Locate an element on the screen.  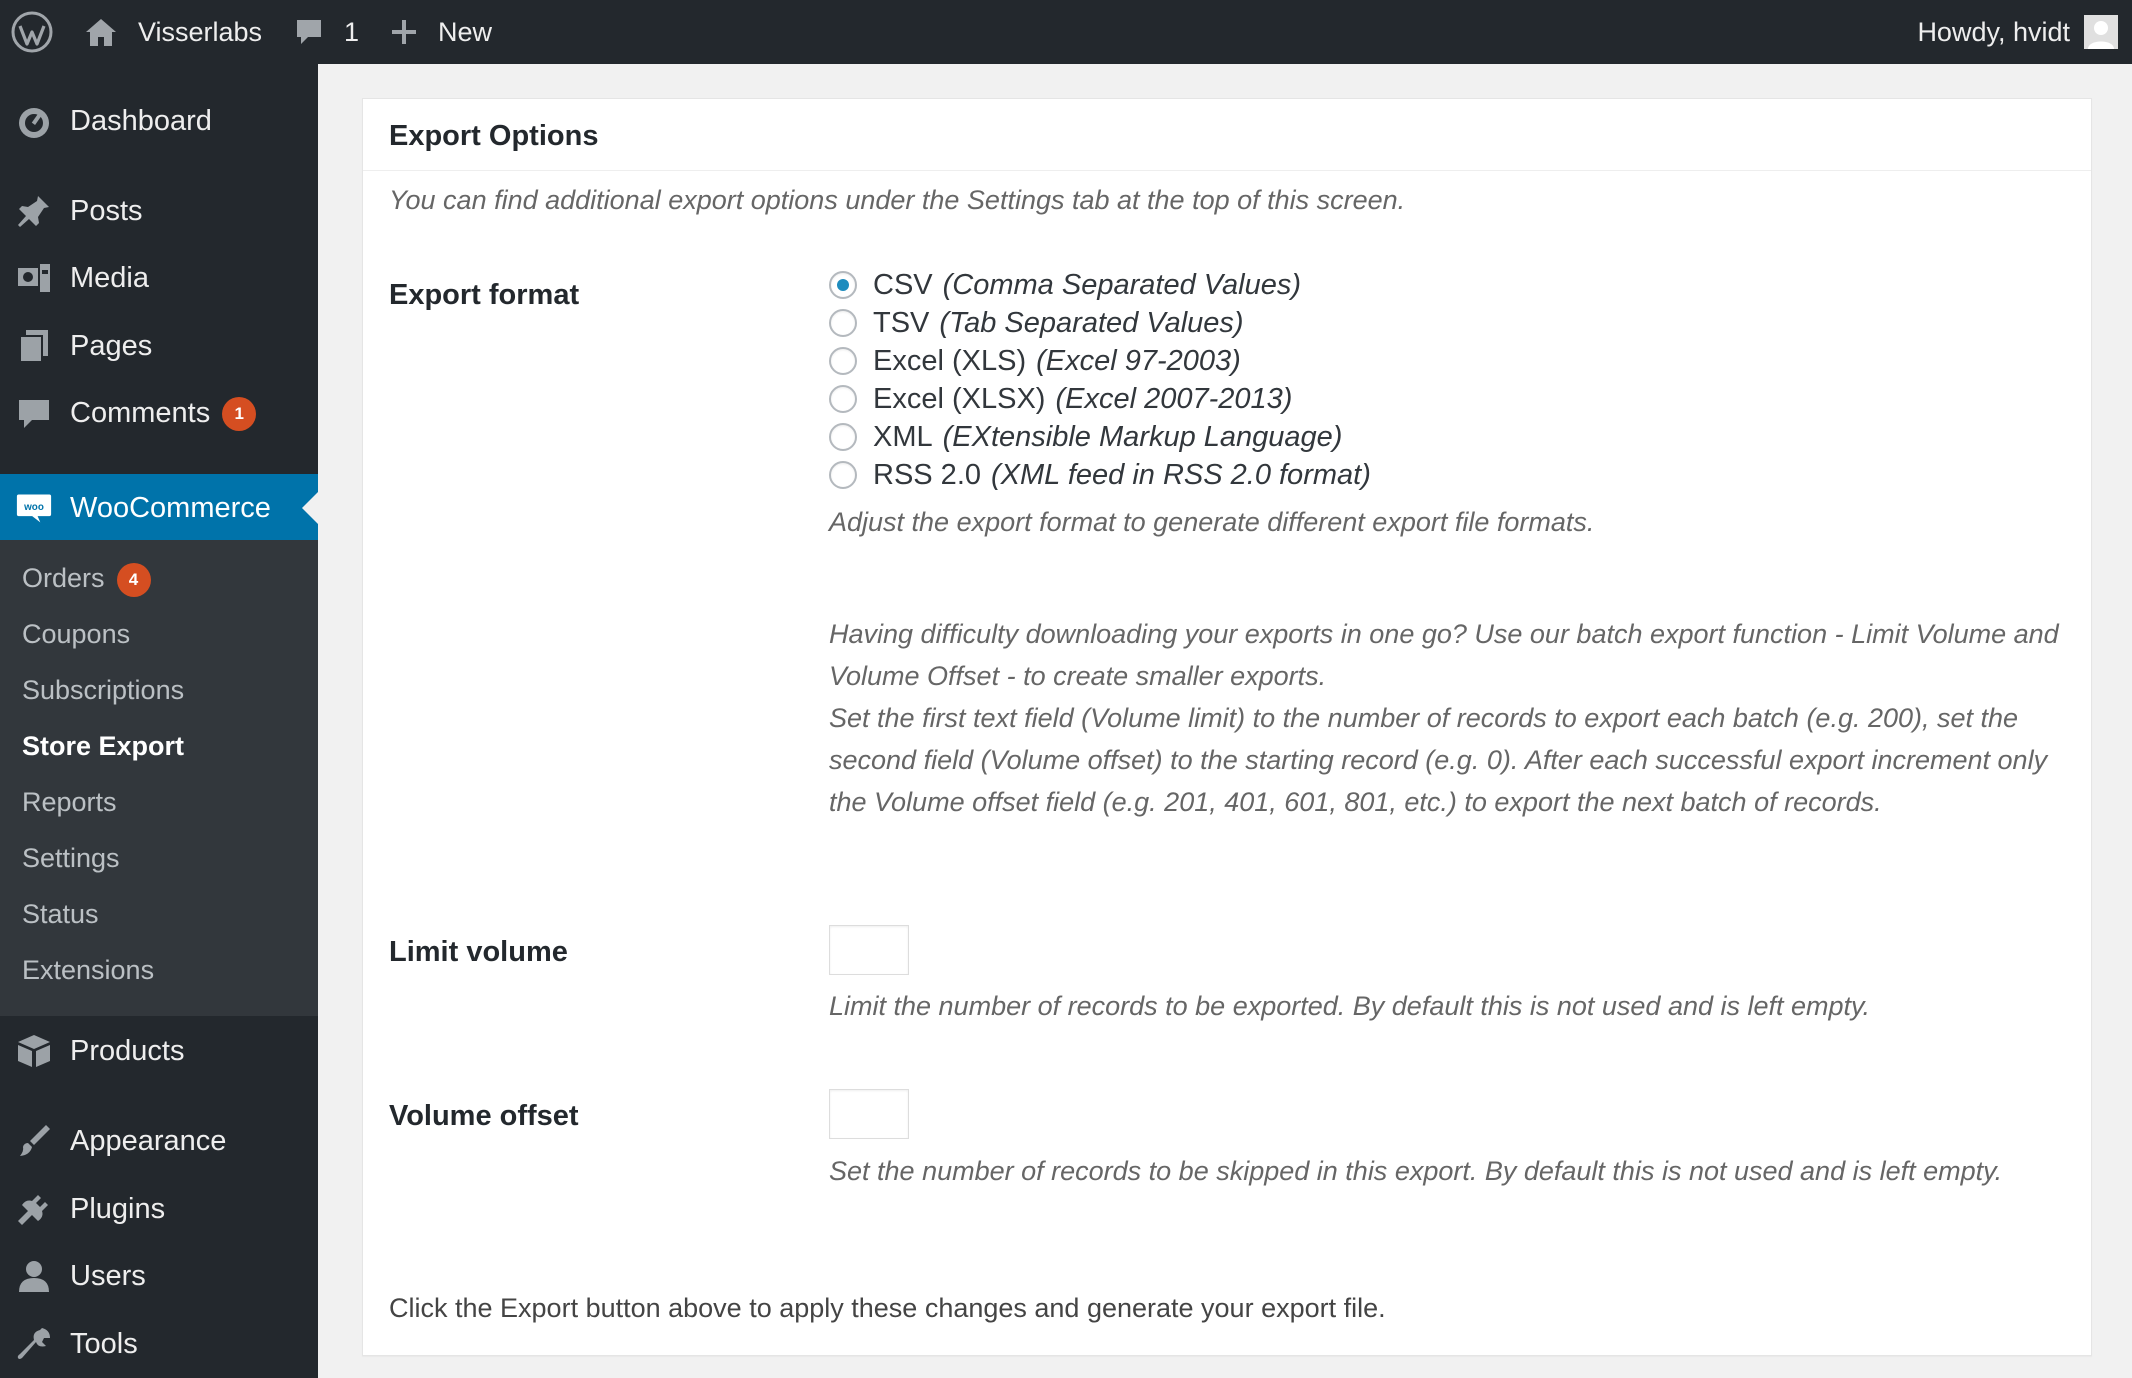
new-label: New is located at coordinates (465, 31).